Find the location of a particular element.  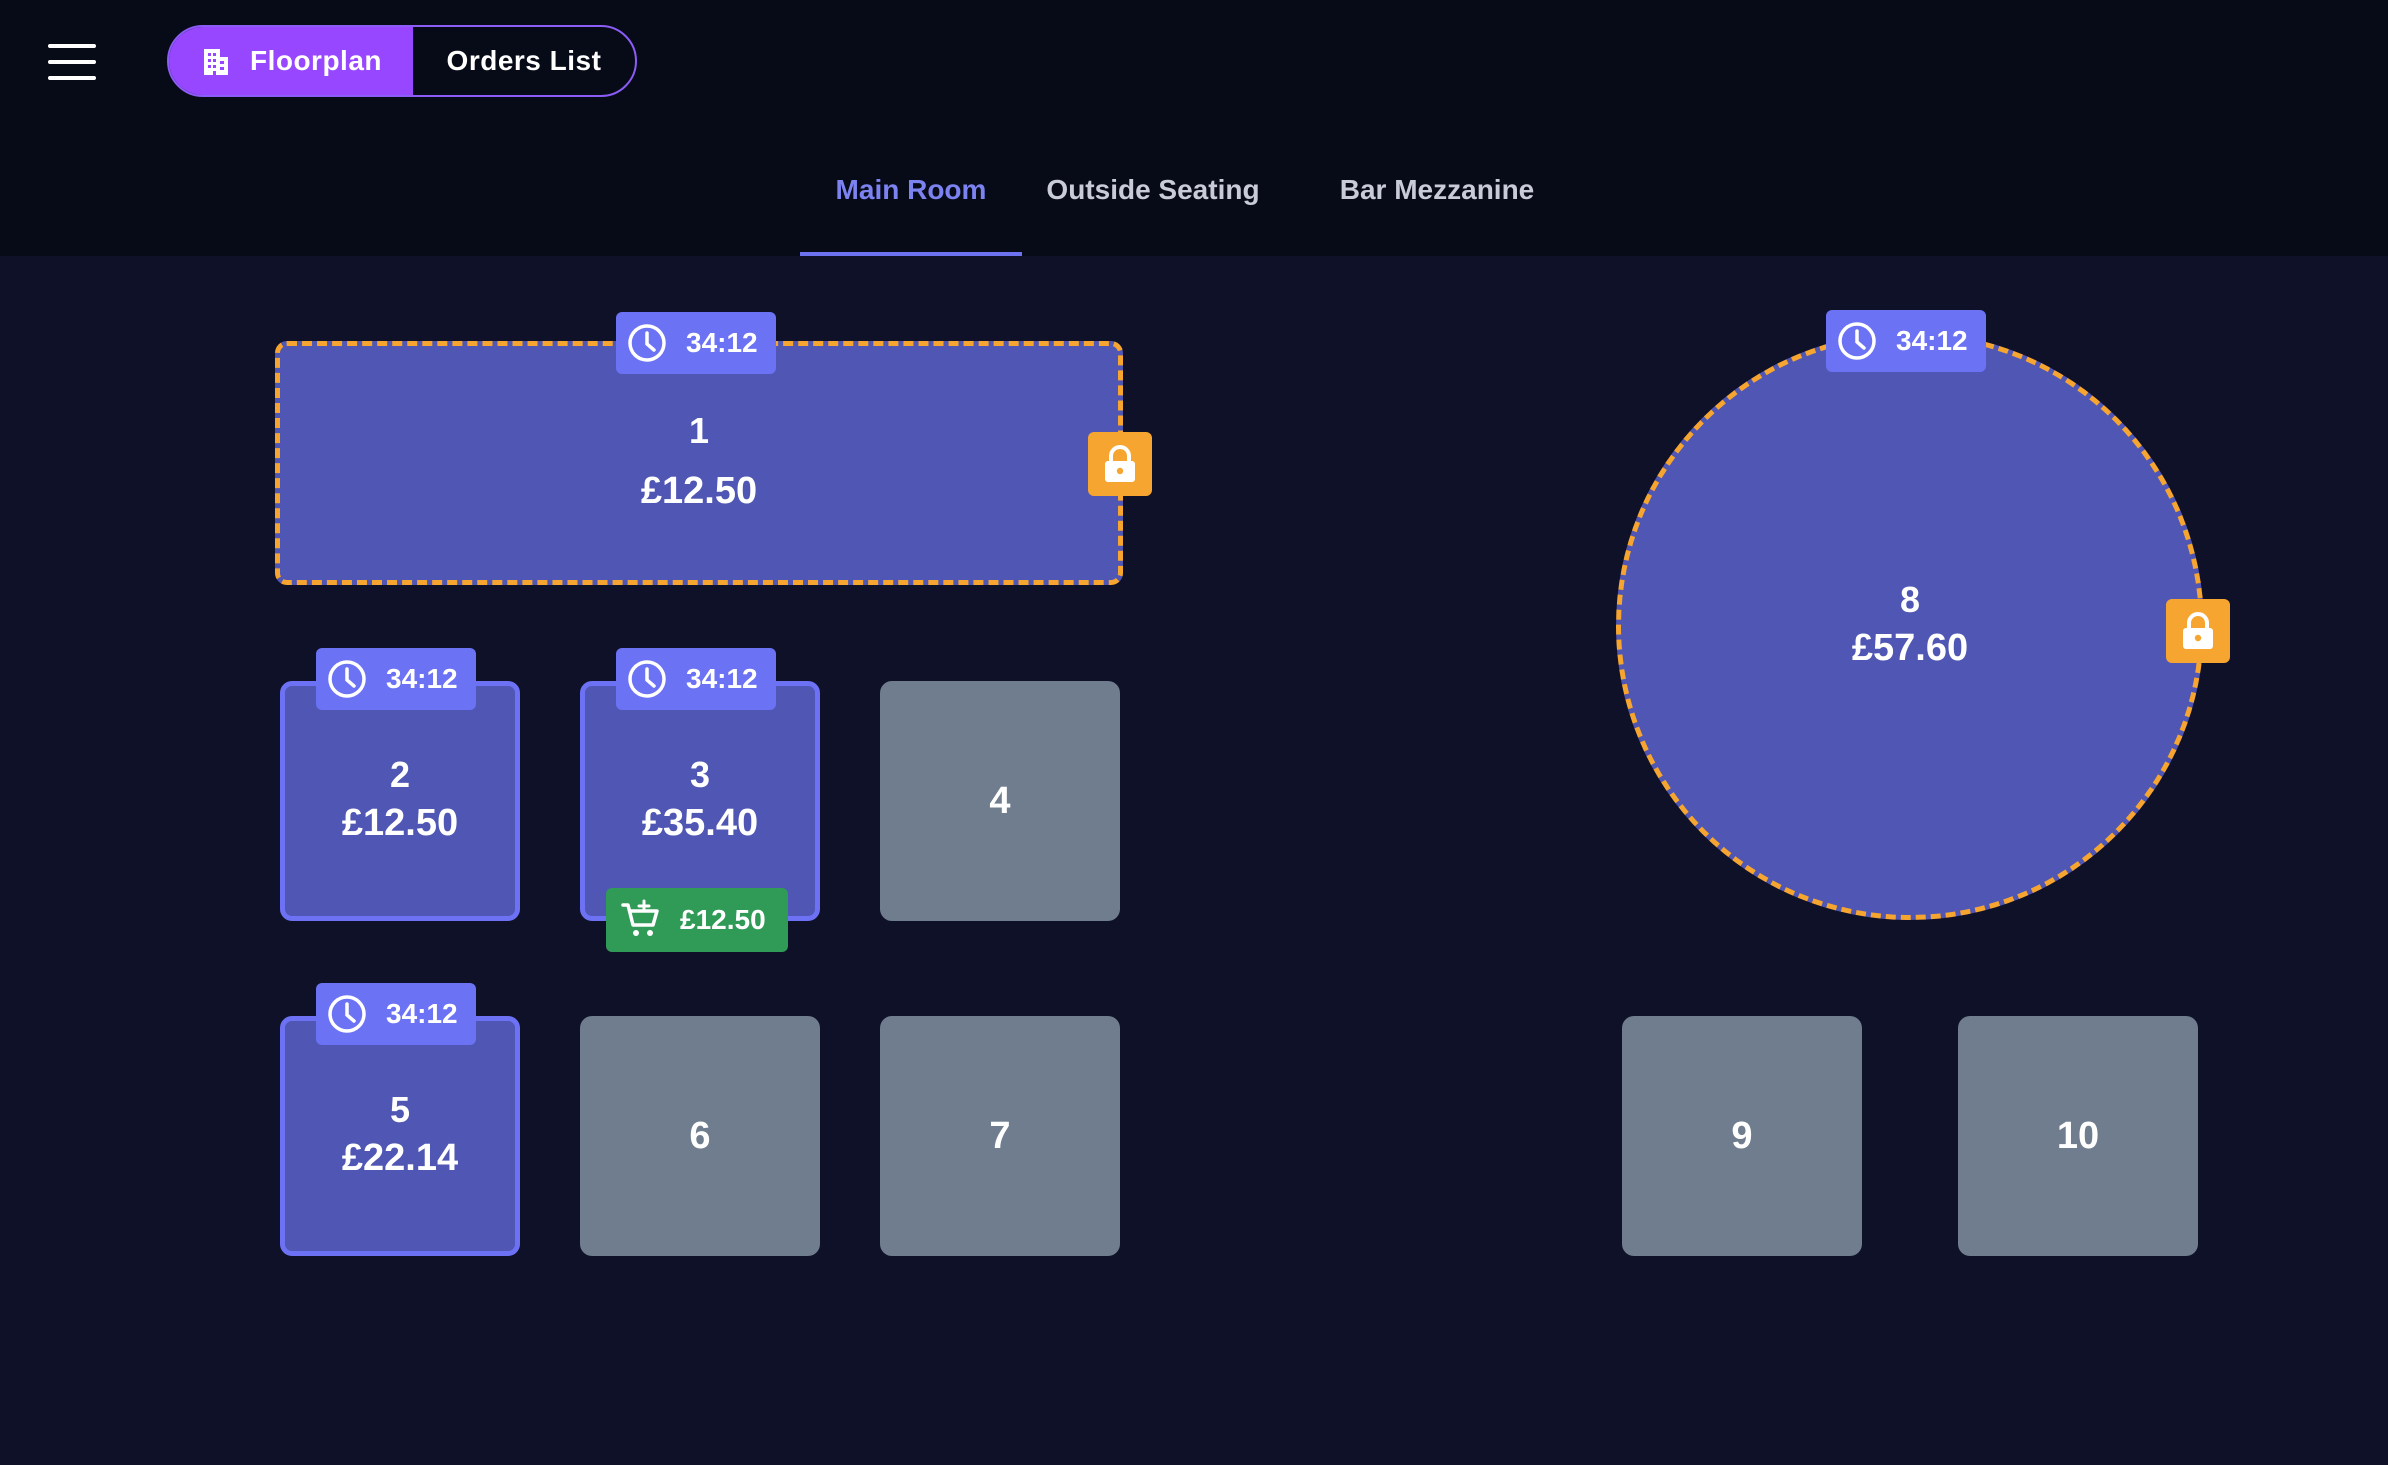

tab-label: Bar Mezzanine is located at coordinates (1437, 189).